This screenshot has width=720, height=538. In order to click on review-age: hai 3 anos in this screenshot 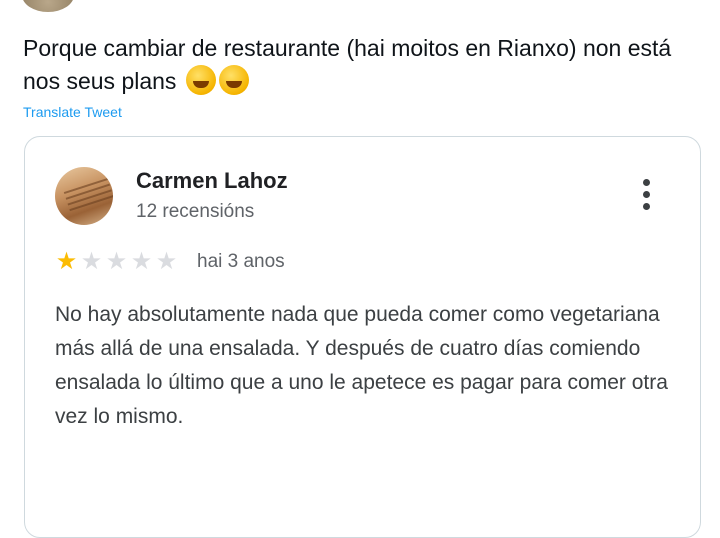, I will do `click(241, 261)`.